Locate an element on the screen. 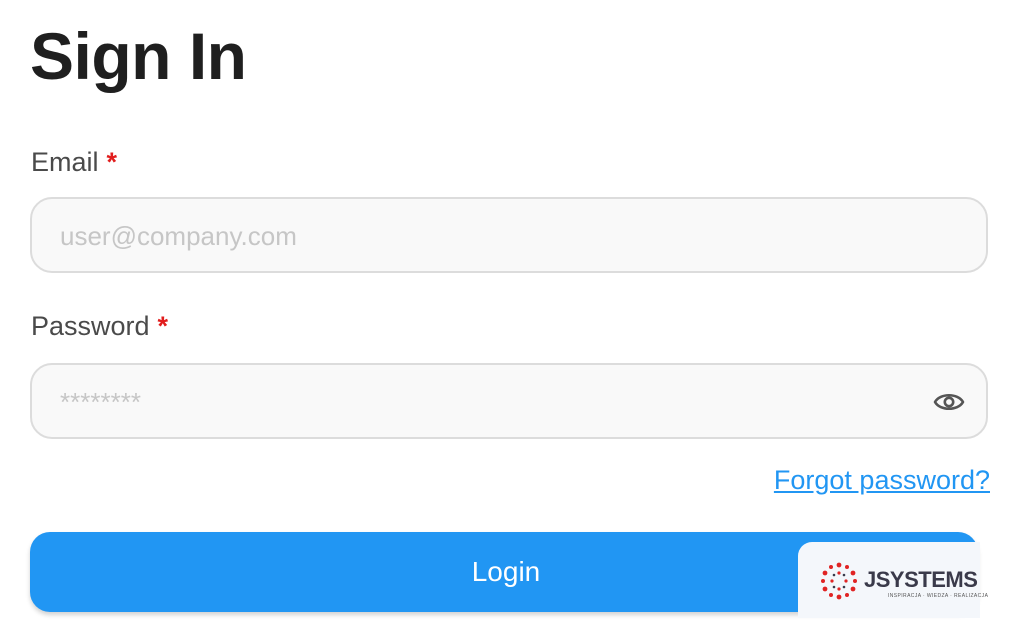  eye-icon is located at coordinates (949, 402).